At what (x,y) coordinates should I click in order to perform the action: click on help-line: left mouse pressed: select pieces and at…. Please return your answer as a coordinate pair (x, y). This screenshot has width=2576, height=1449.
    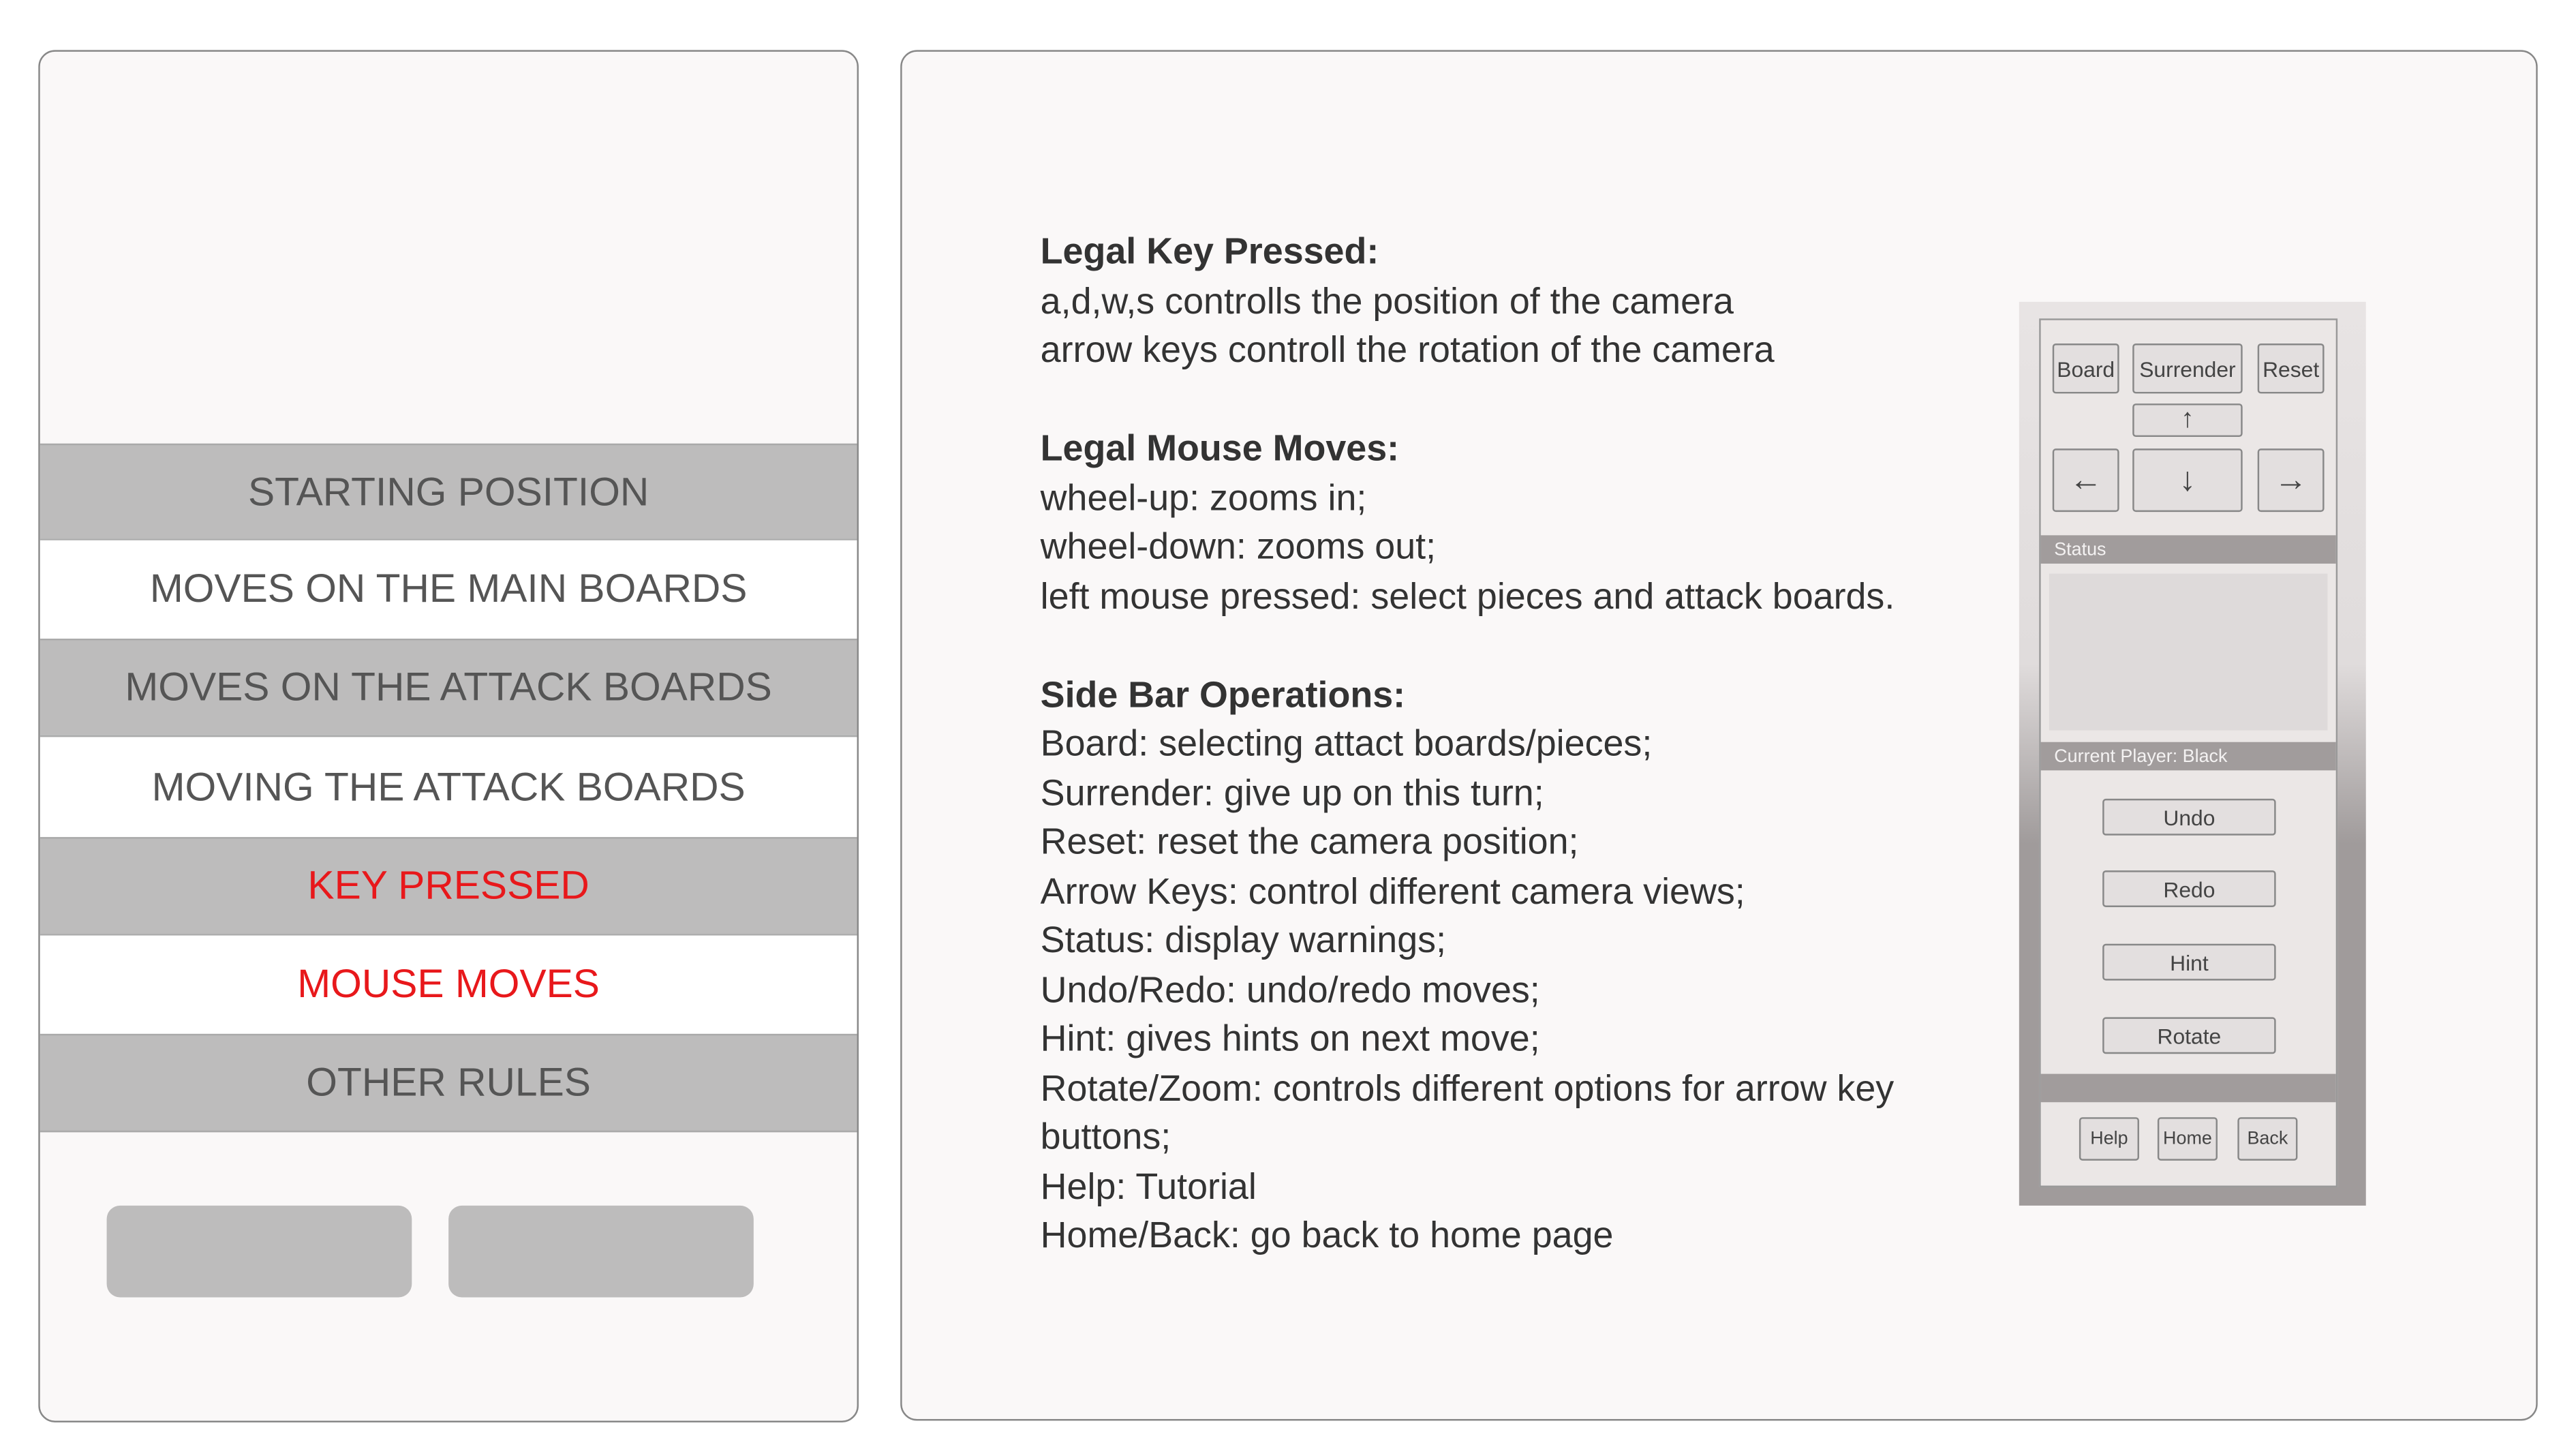
    Looking at the image, I should click on (1467, 595).